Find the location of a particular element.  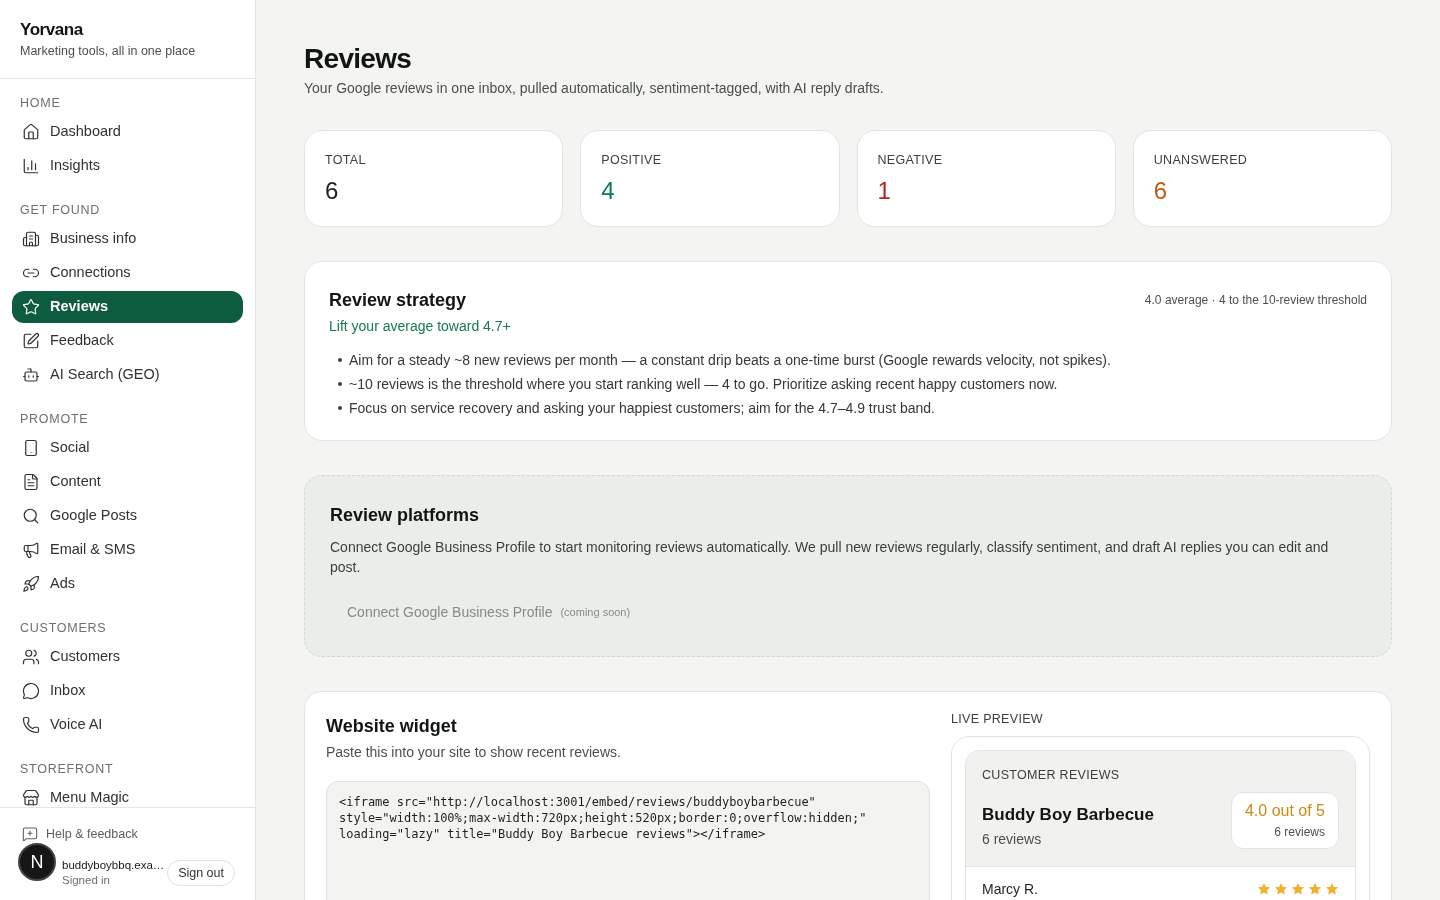

nav-item: Business info is located at coordinates (127, 239).